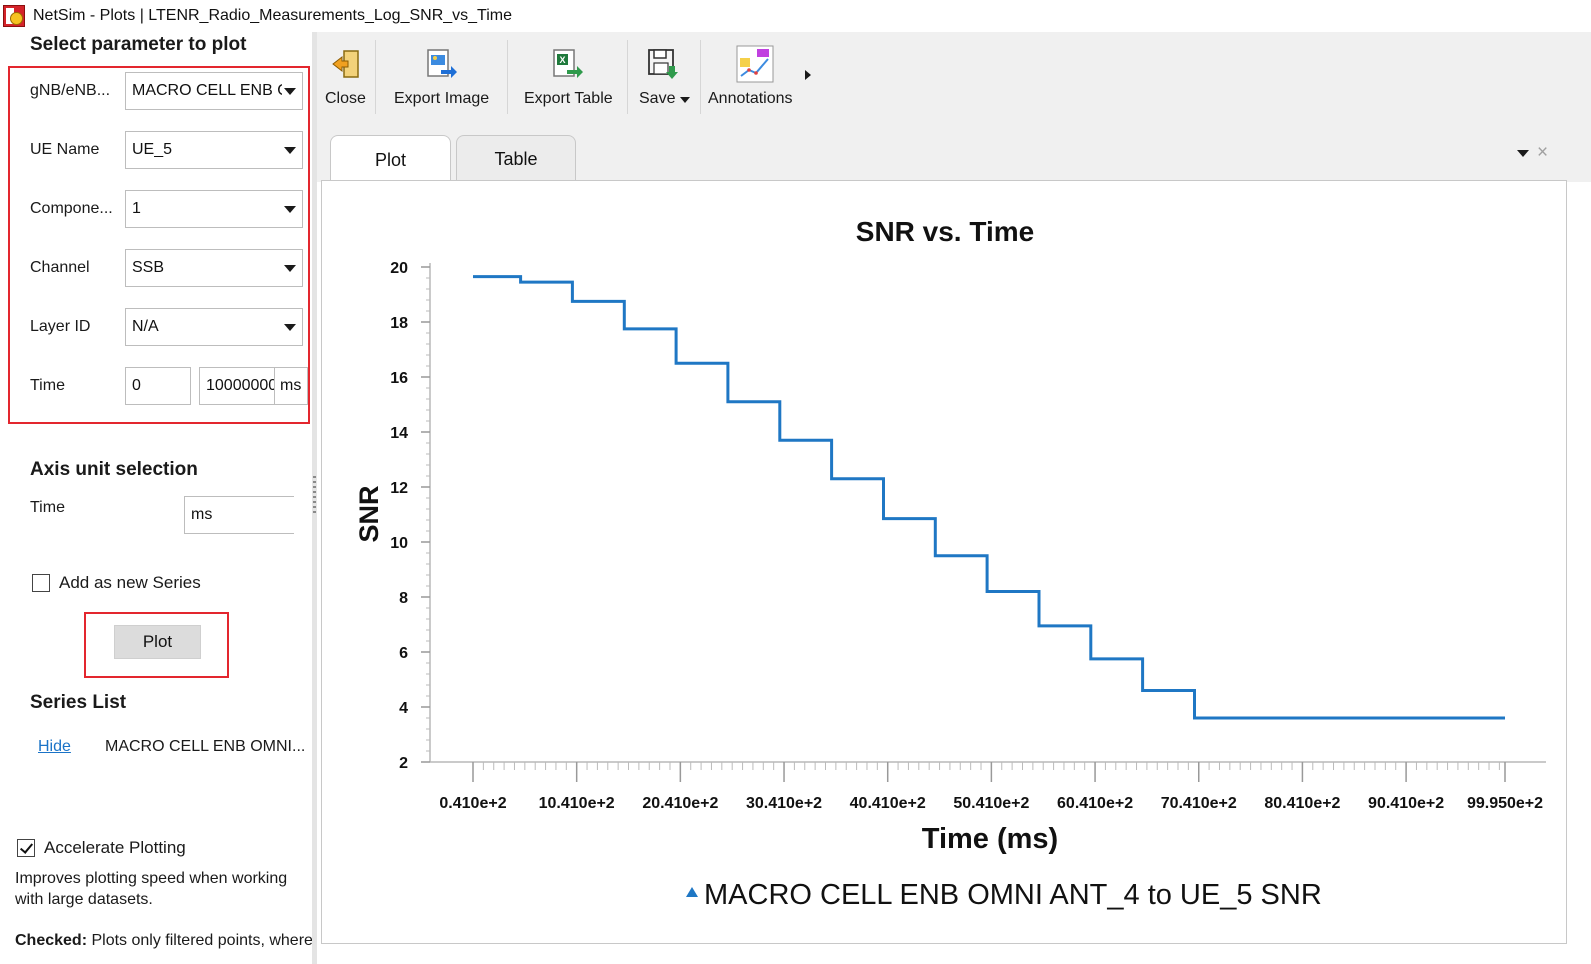  I want to click on channel-dropdown: SSB, so click(214, 268).